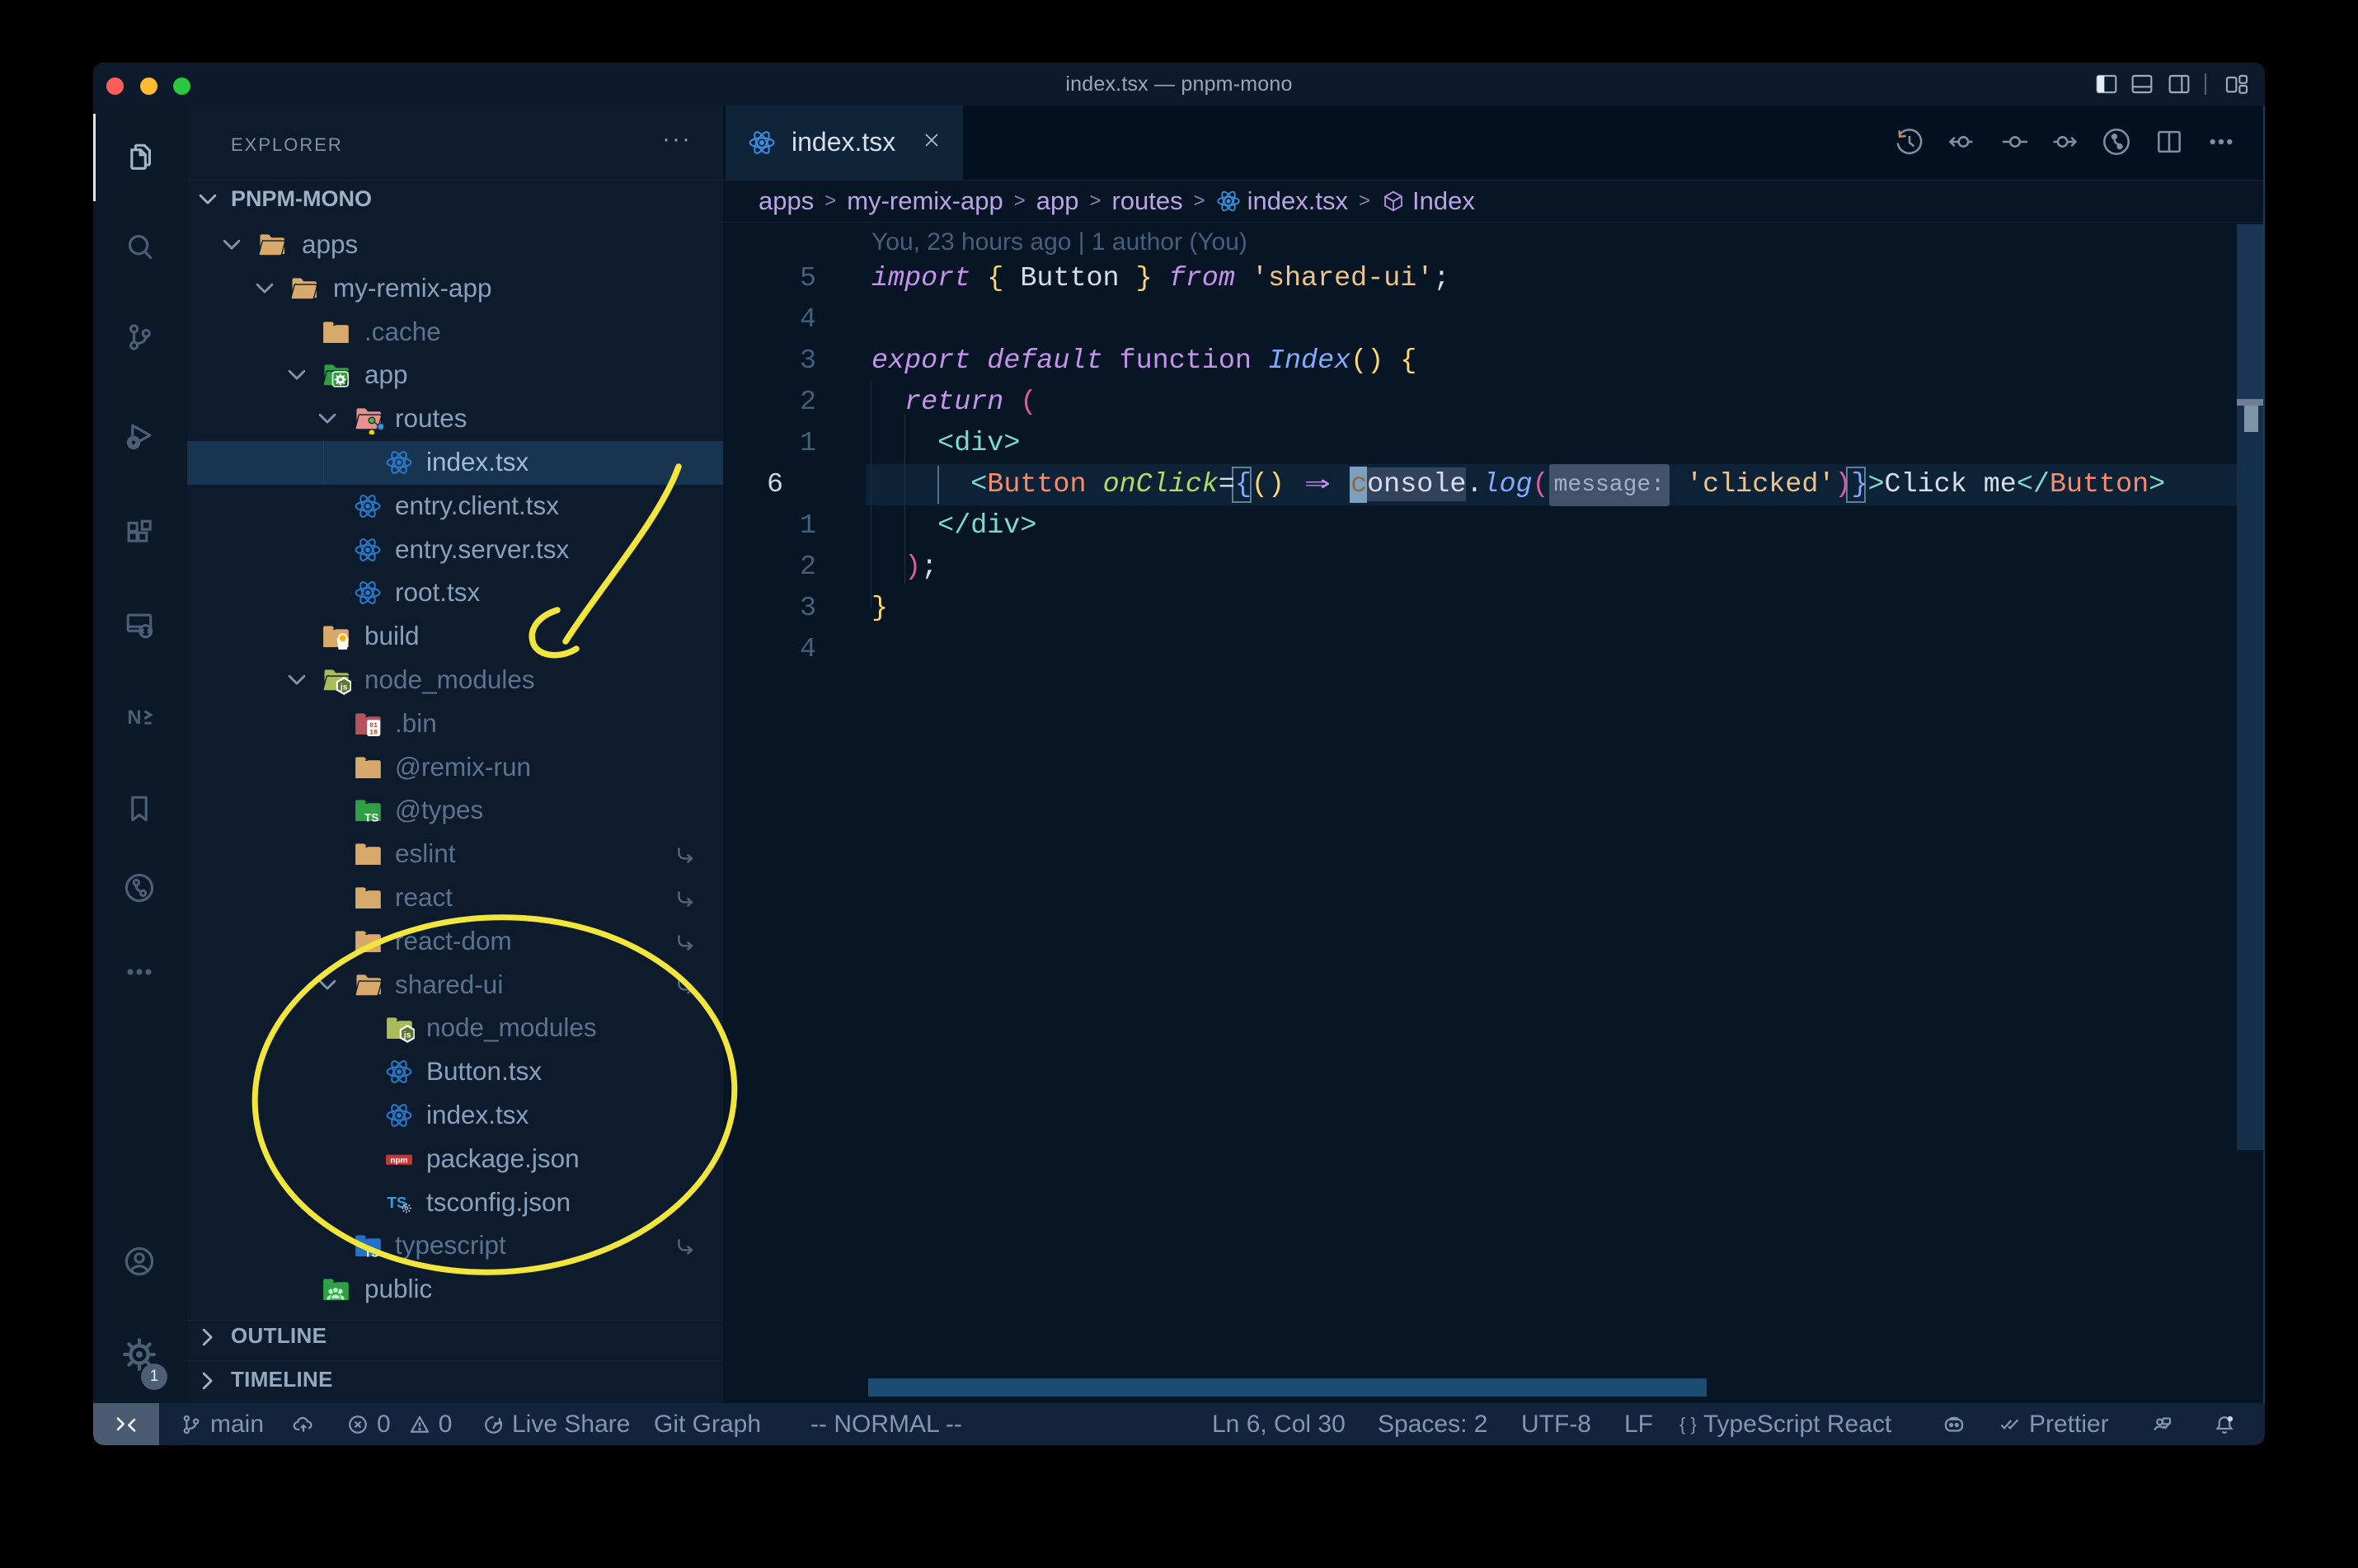 This screenshot has width=2358, height=1568. Describe the element at coordinates (134, 718) in the screenshot. I see `svg-text: N` at that location.